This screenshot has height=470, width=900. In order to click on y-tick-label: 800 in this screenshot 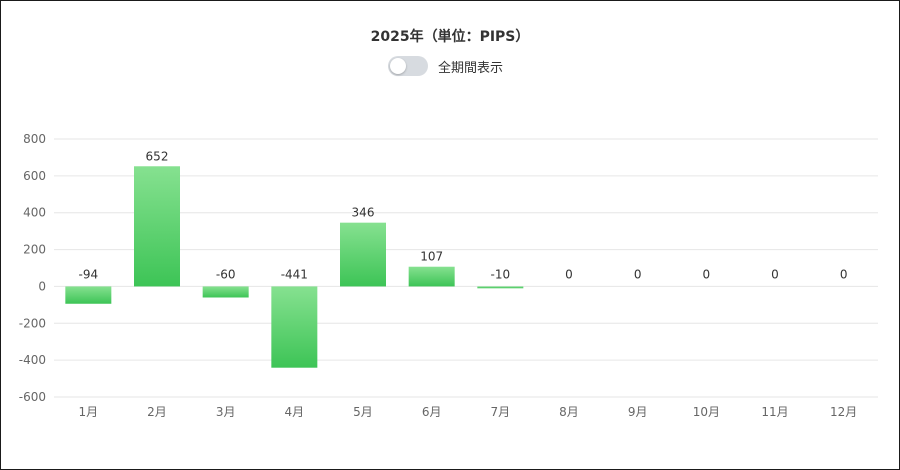, I will do `click(34, 139)`.